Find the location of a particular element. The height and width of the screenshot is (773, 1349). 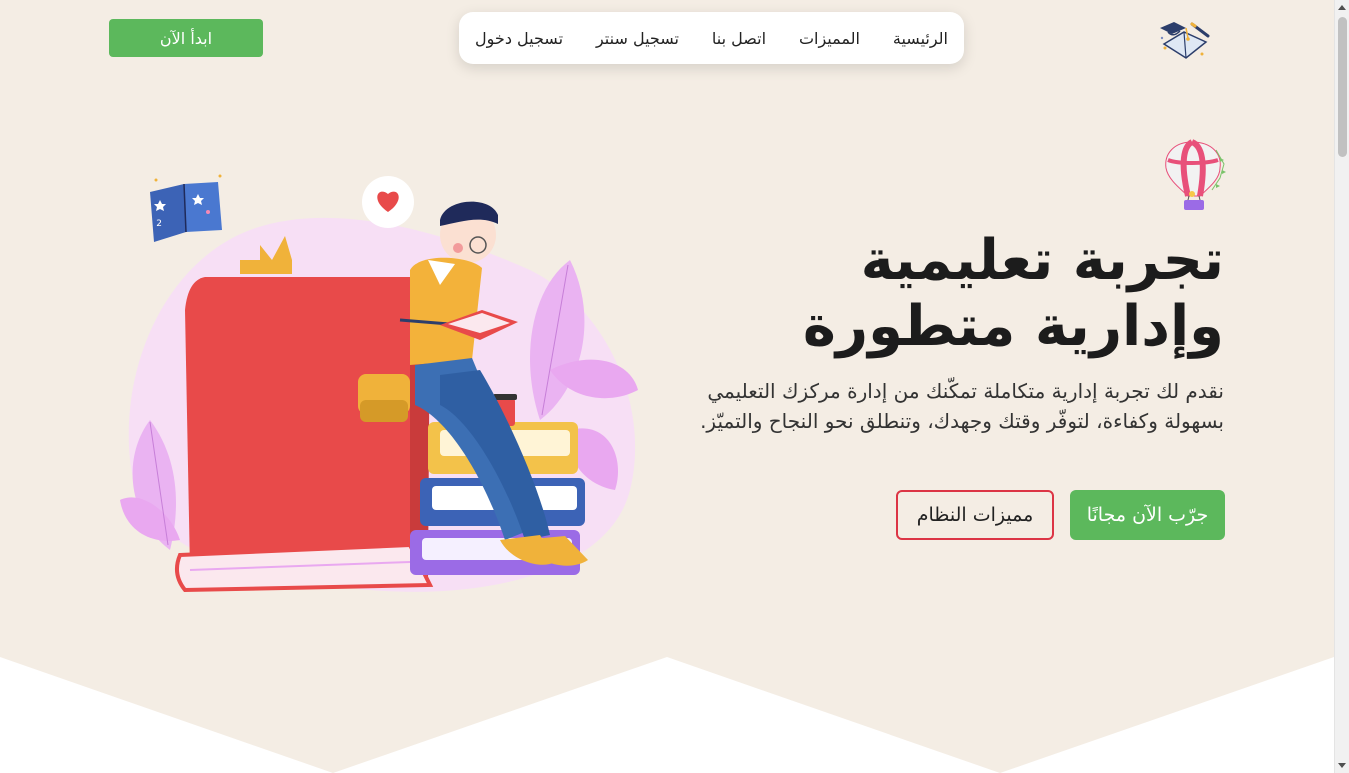

nav-item-login: تسجيل دخول is located at coordinates (519, 38).